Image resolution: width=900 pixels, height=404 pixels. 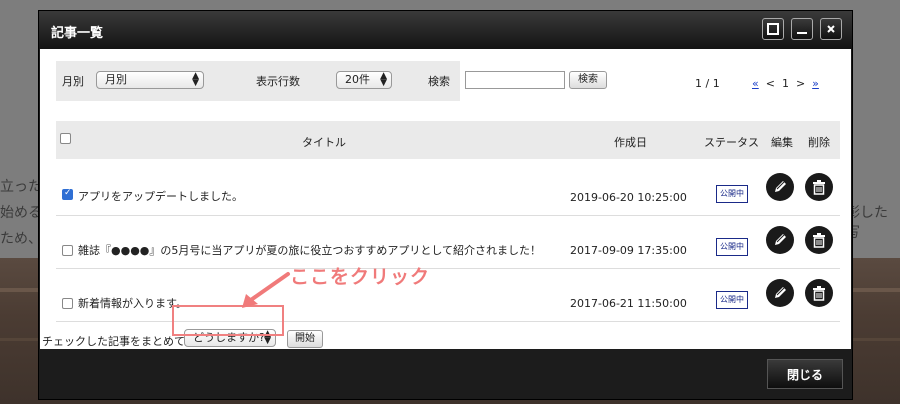 What do you see at coordinates (150, 80) in the screenshot?
I see `month-select: 月別 ▲ ▼` at bounding box center [150, 80].